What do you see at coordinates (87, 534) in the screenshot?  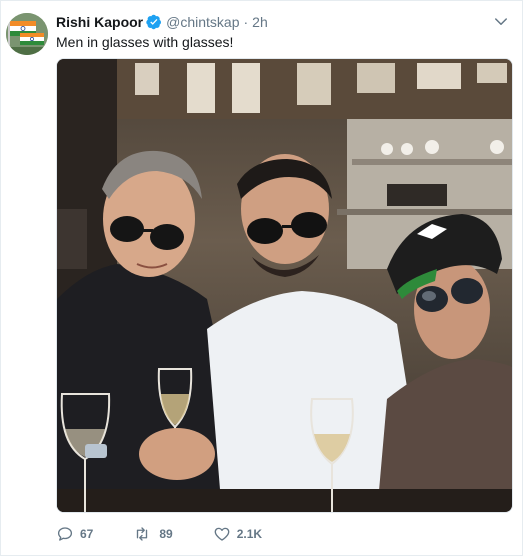 I see `reply-count: 67` at bounding box center [87, 534].